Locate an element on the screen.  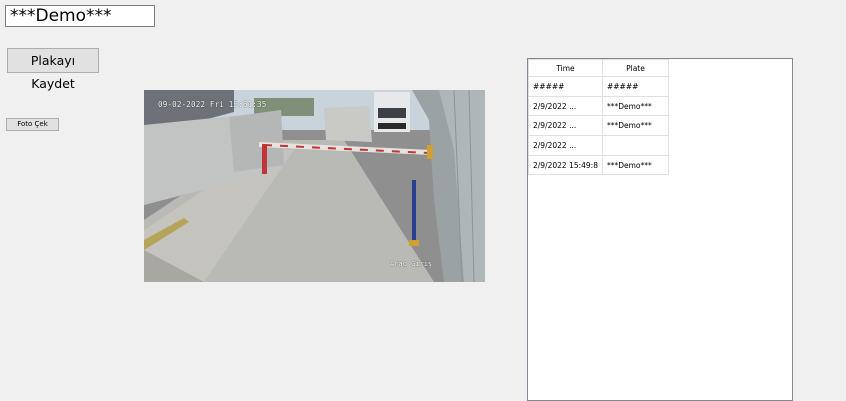
plate-text-input is located at coordinates (80, 16).